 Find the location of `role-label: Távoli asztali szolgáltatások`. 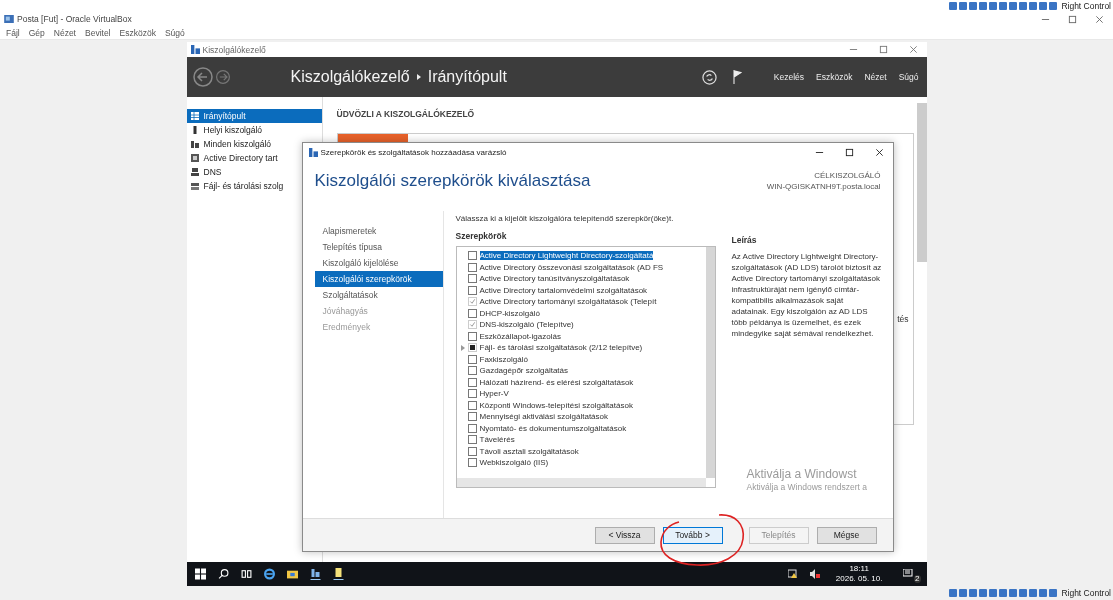

role-label: Távoli asztali szolgáltatások is located at coordinates (529, 451).